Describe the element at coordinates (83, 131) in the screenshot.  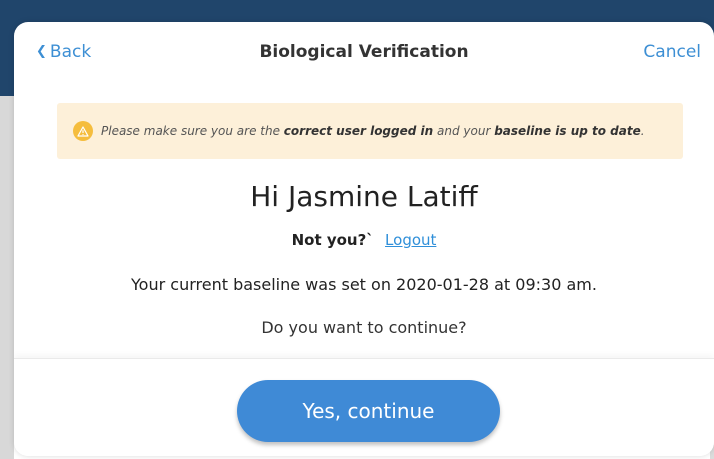
I see `warning-triangle-icon` at that location.